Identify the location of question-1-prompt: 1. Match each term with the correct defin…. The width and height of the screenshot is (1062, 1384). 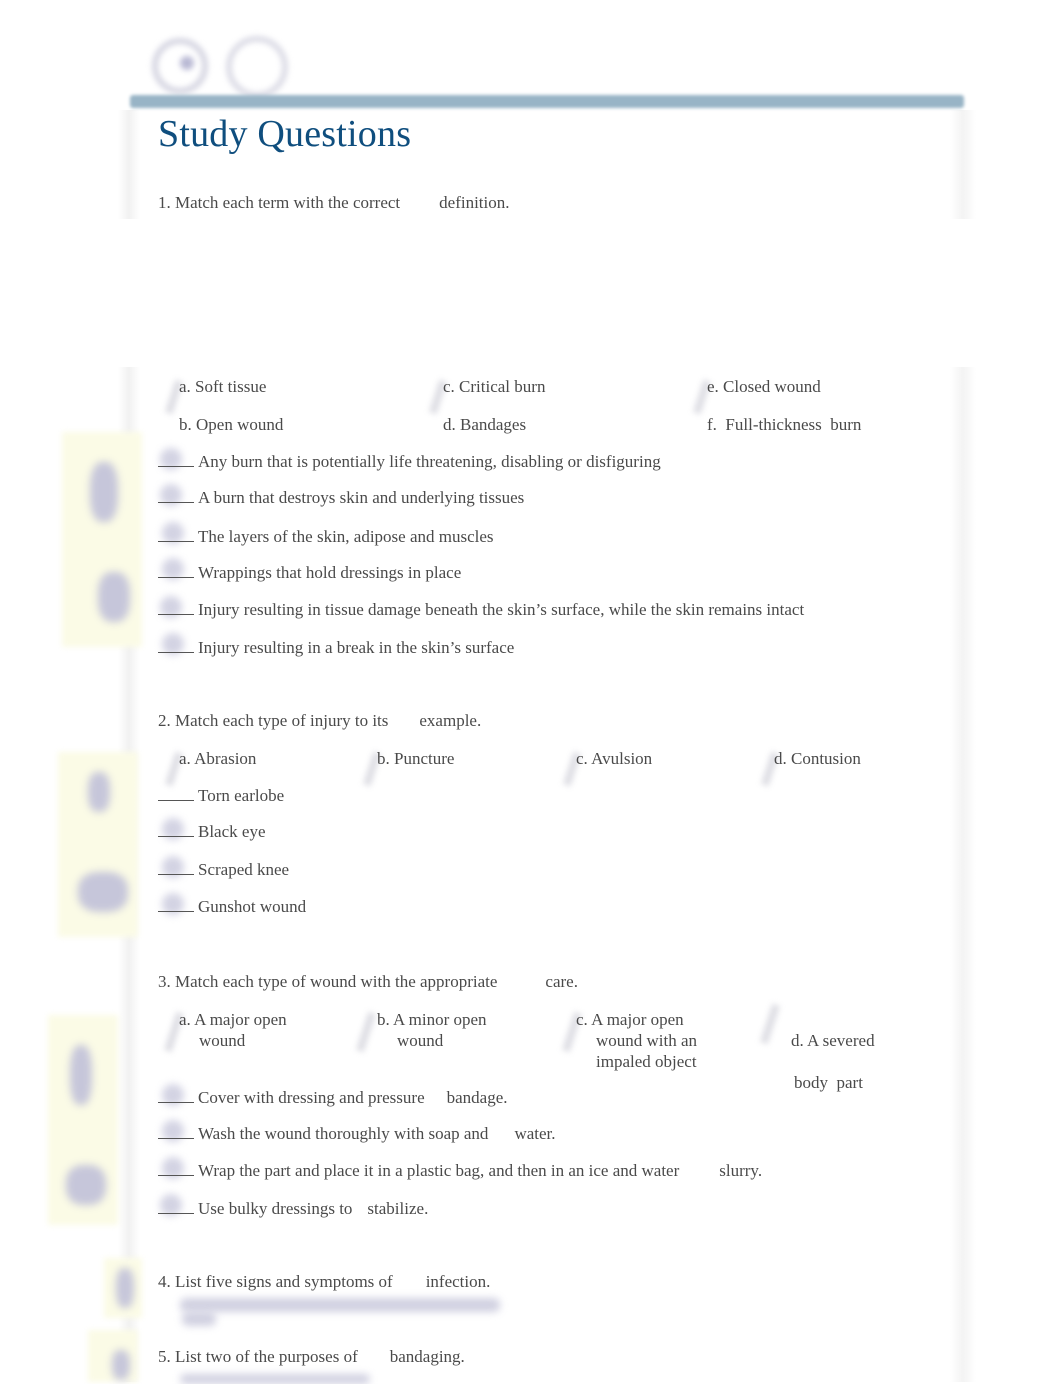
(334, 203).